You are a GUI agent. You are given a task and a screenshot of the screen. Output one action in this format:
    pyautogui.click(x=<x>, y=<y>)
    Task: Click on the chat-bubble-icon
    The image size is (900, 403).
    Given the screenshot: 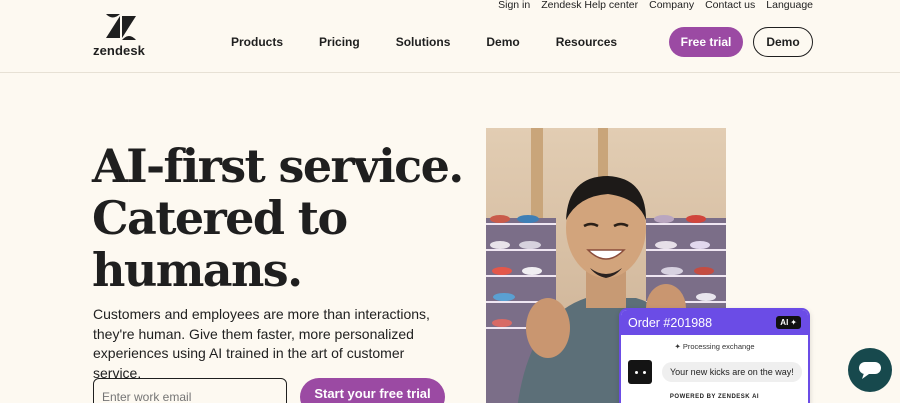 What is the action you would take?
    pyautogui.click(x=870, y=370)
    